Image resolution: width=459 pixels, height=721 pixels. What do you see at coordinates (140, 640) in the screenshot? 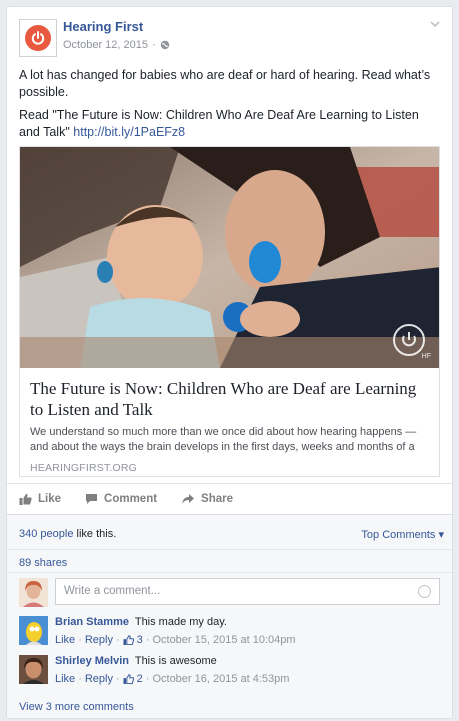
I see `comment-like-count: 3` at bounding box center [140, 640].